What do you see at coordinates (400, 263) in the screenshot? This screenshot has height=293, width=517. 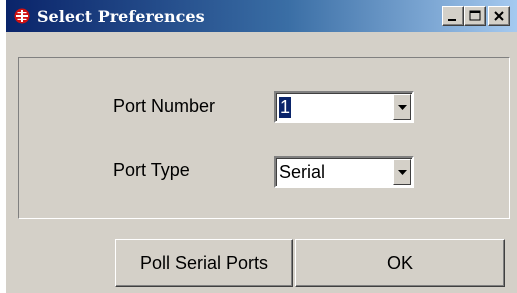 I see `ok-button: OK` at bounding box center [400, 263].